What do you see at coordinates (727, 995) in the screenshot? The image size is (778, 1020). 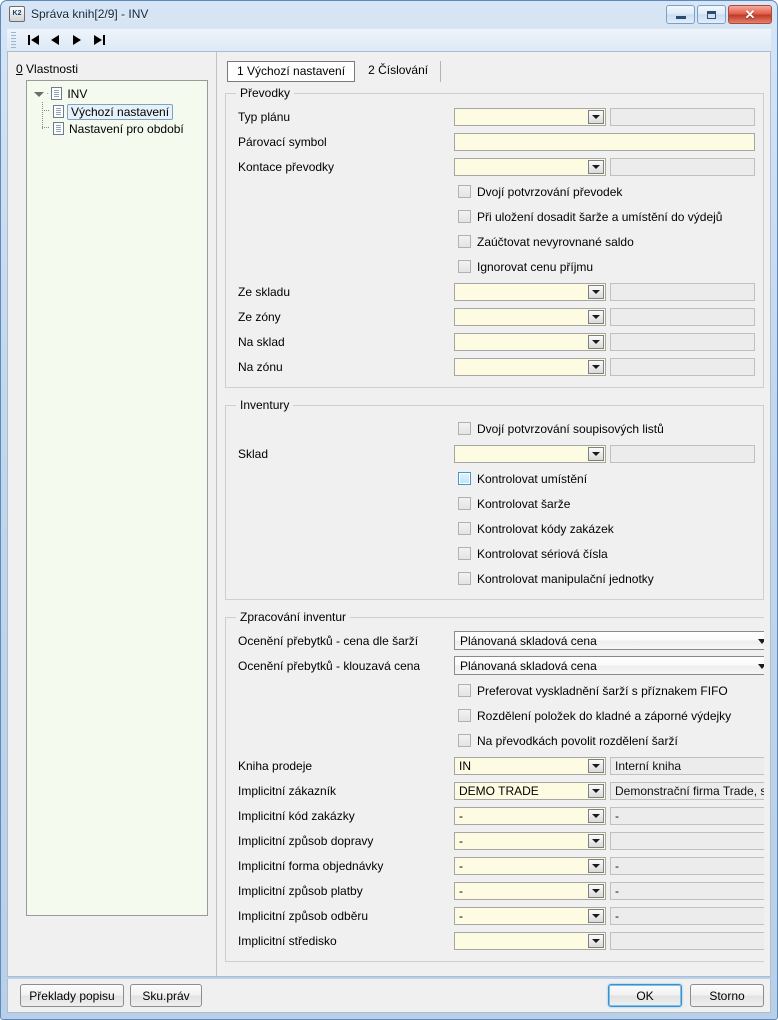 I see `cancel-button: Storno` at bounding box center [727, 995].